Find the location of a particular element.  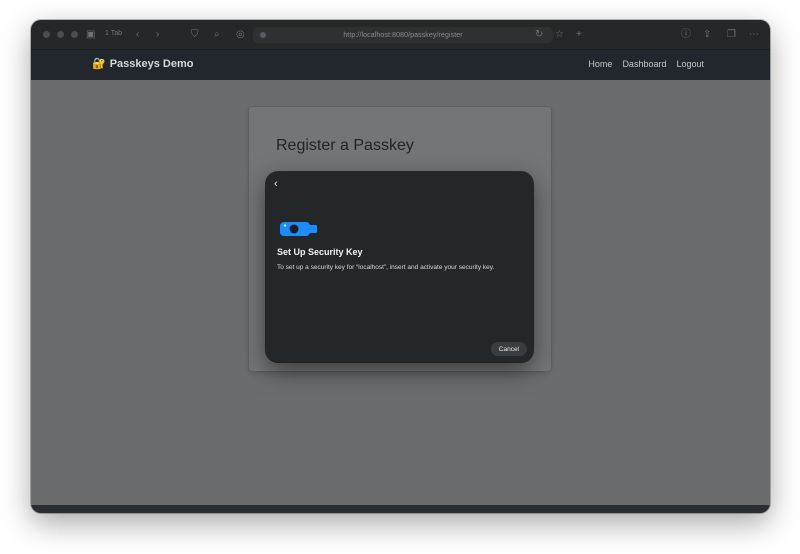

nav-links: Home Dashboard Logout is located at coordinates (646, 64).